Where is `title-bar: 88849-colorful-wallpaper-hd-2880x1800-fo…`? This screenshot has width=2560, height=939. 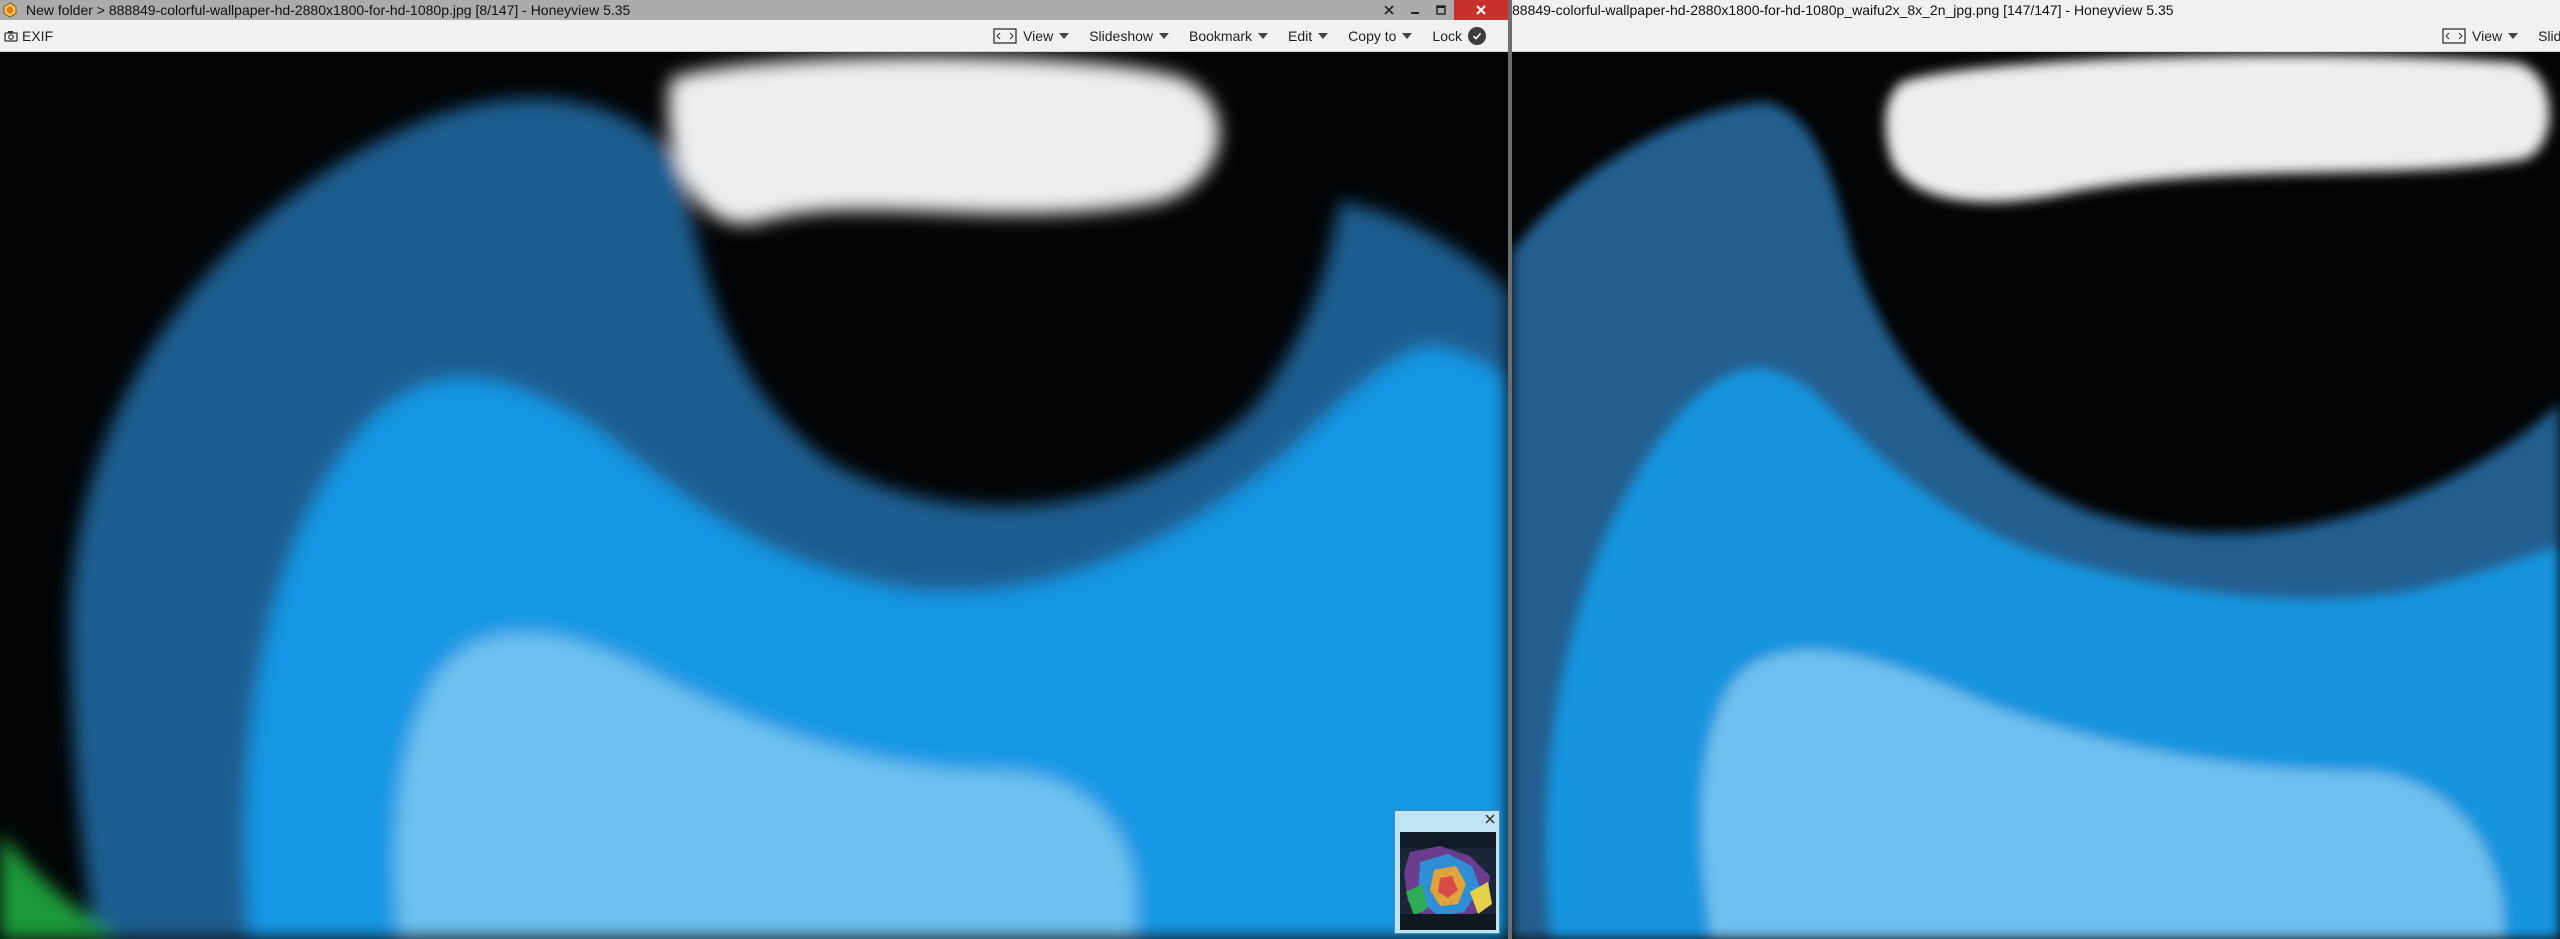
title-bar: 88849-colorful-wallpaper-hd-2880x1800-fo… is located at coordinates (2036, 10).